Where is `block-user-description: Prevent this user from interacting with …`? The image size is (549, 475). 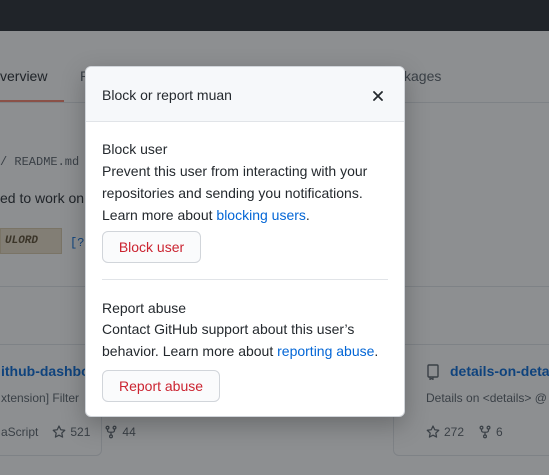
block-user-description: Prevent this user from interacting with … is located at coordinates (235, 193).